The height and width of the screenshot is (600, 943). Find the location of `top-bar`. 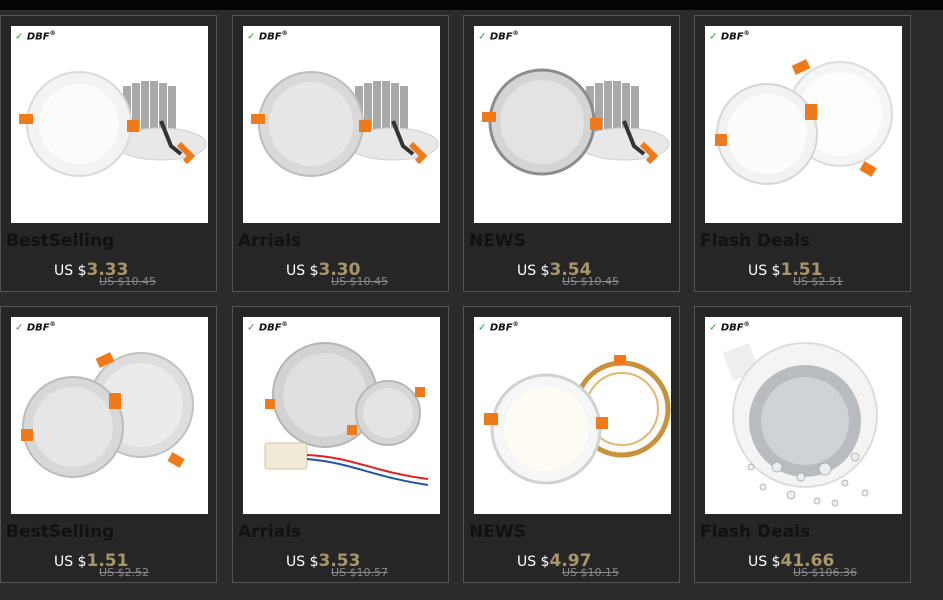

top-bar is located at coordinates (471, 5).